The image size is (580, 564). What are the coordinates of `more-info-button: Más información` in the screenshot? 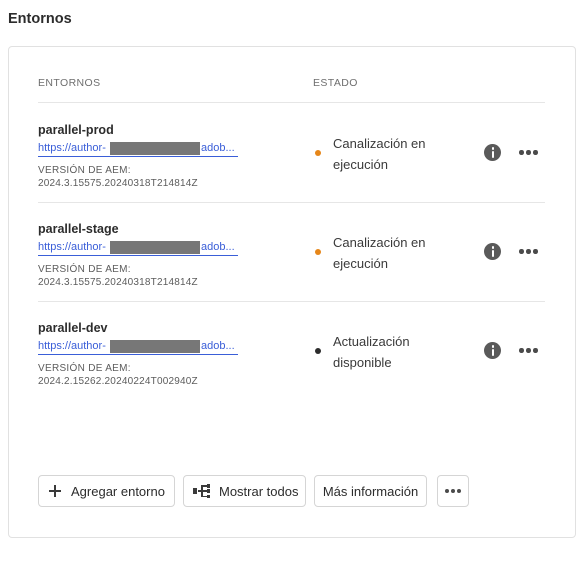 It's located at (370, 491).